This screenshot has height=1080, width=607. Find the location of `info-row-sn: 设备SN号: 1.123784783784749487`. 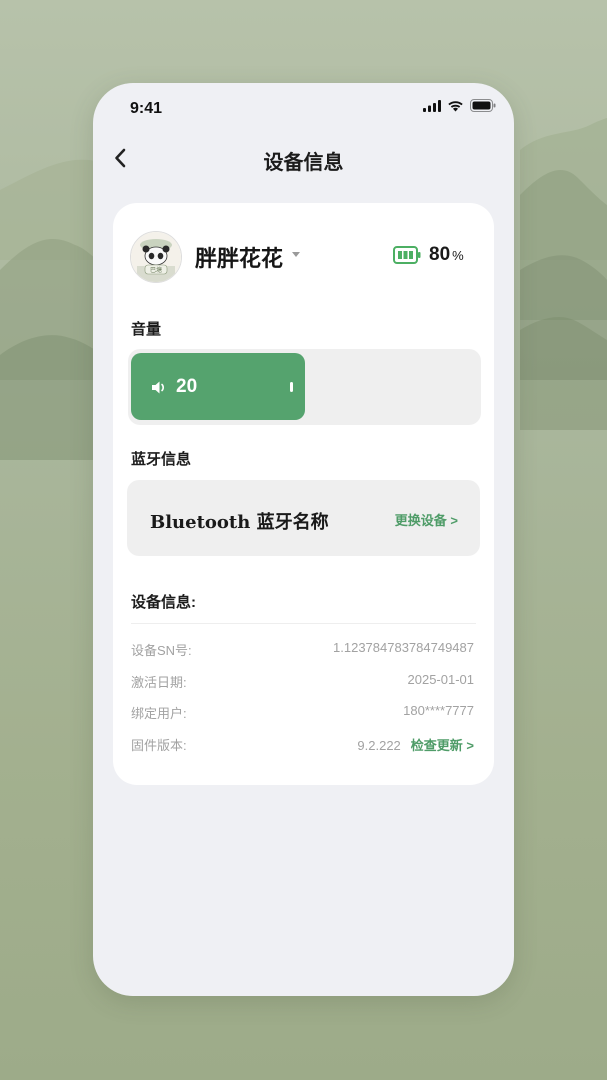

info-row-sn: 设备SN号: 1.123784783784749487 is located at coordinates (302, 650).